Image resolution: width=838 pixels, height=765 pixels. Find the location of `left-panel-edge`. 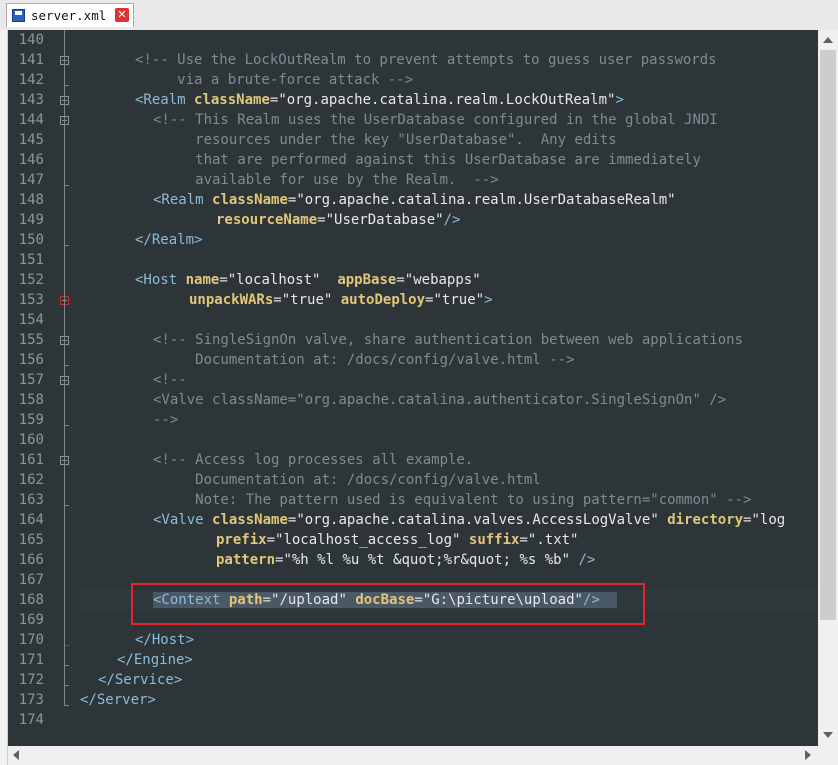

left-panel-edge is located at coordinates (4, 397).